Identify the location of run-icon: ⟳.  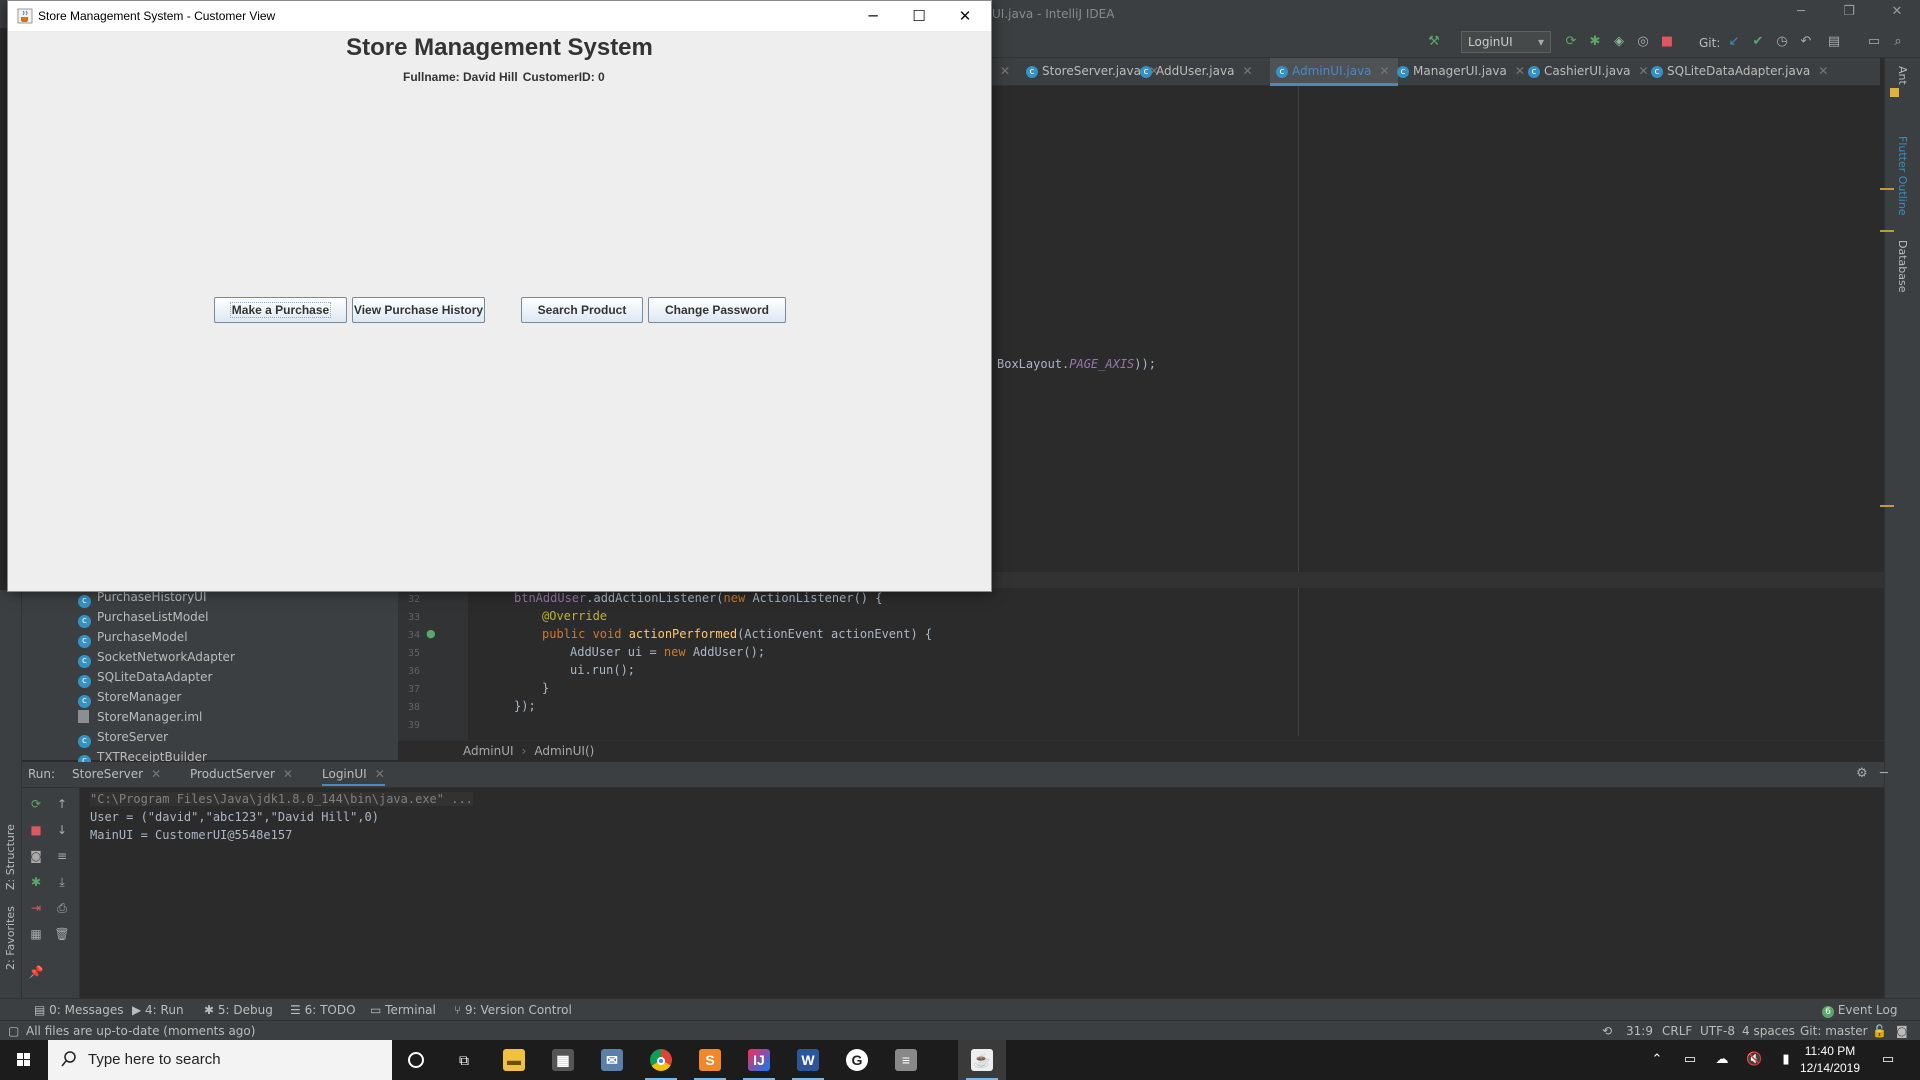
(1571, 42).